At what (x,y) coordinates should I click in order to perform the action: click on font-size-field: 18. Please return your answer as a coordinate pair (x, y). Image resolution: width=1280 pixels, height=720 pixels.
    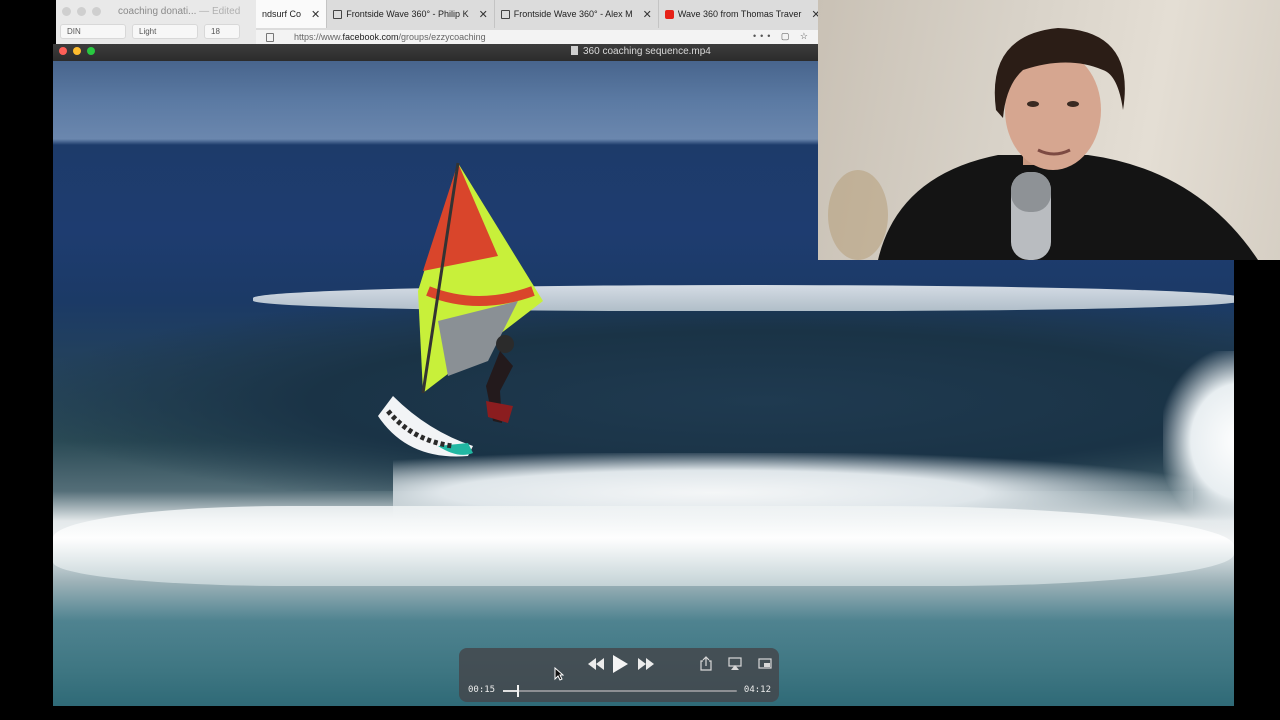
    Looking at the image, I should click on (222, 31).